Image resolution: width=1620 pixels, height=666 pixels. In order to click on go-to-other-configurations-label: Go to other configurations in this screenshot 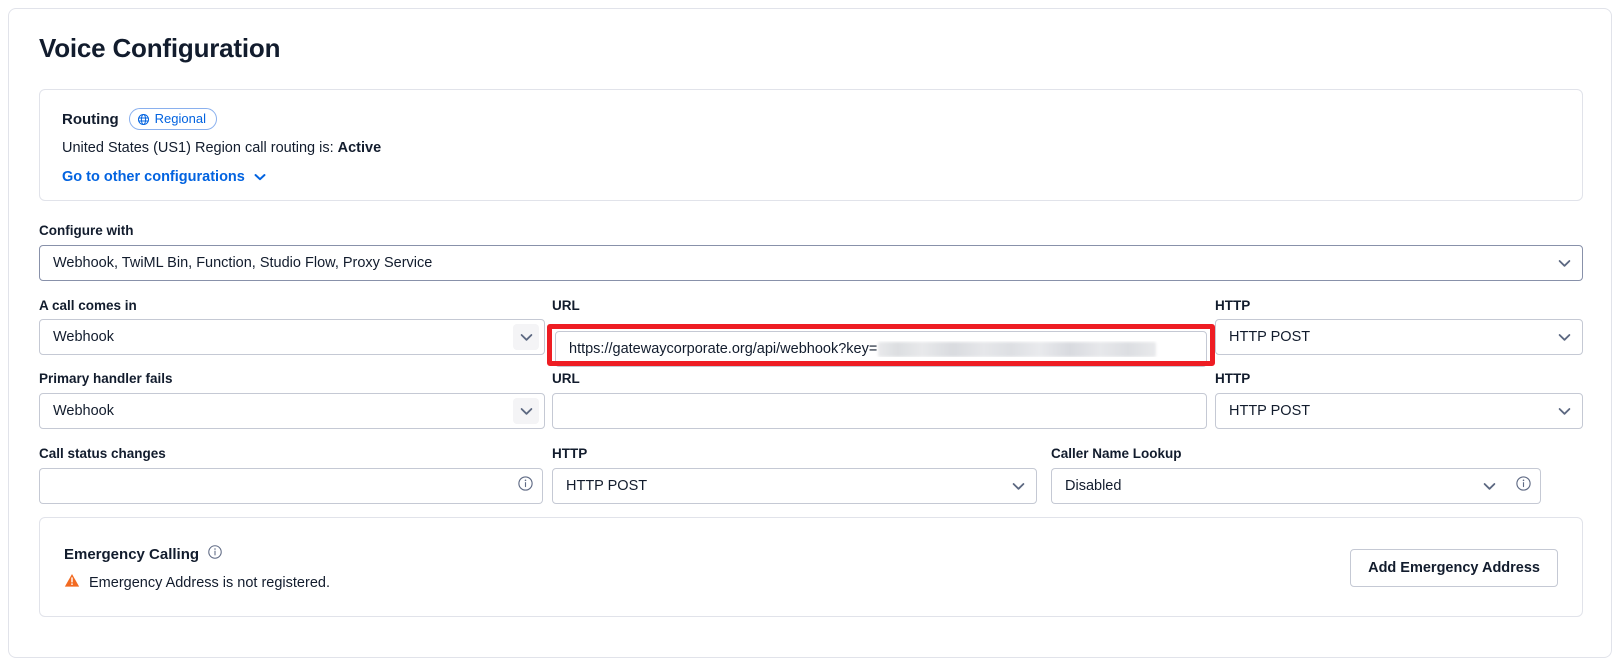, I will do `click(153, 177)`.